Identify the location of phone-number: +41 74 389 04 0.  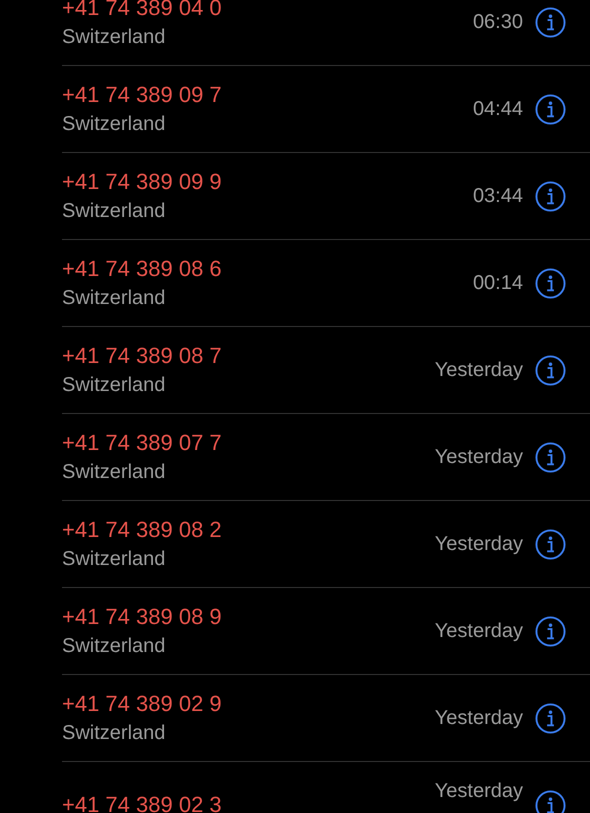
(142, 10).